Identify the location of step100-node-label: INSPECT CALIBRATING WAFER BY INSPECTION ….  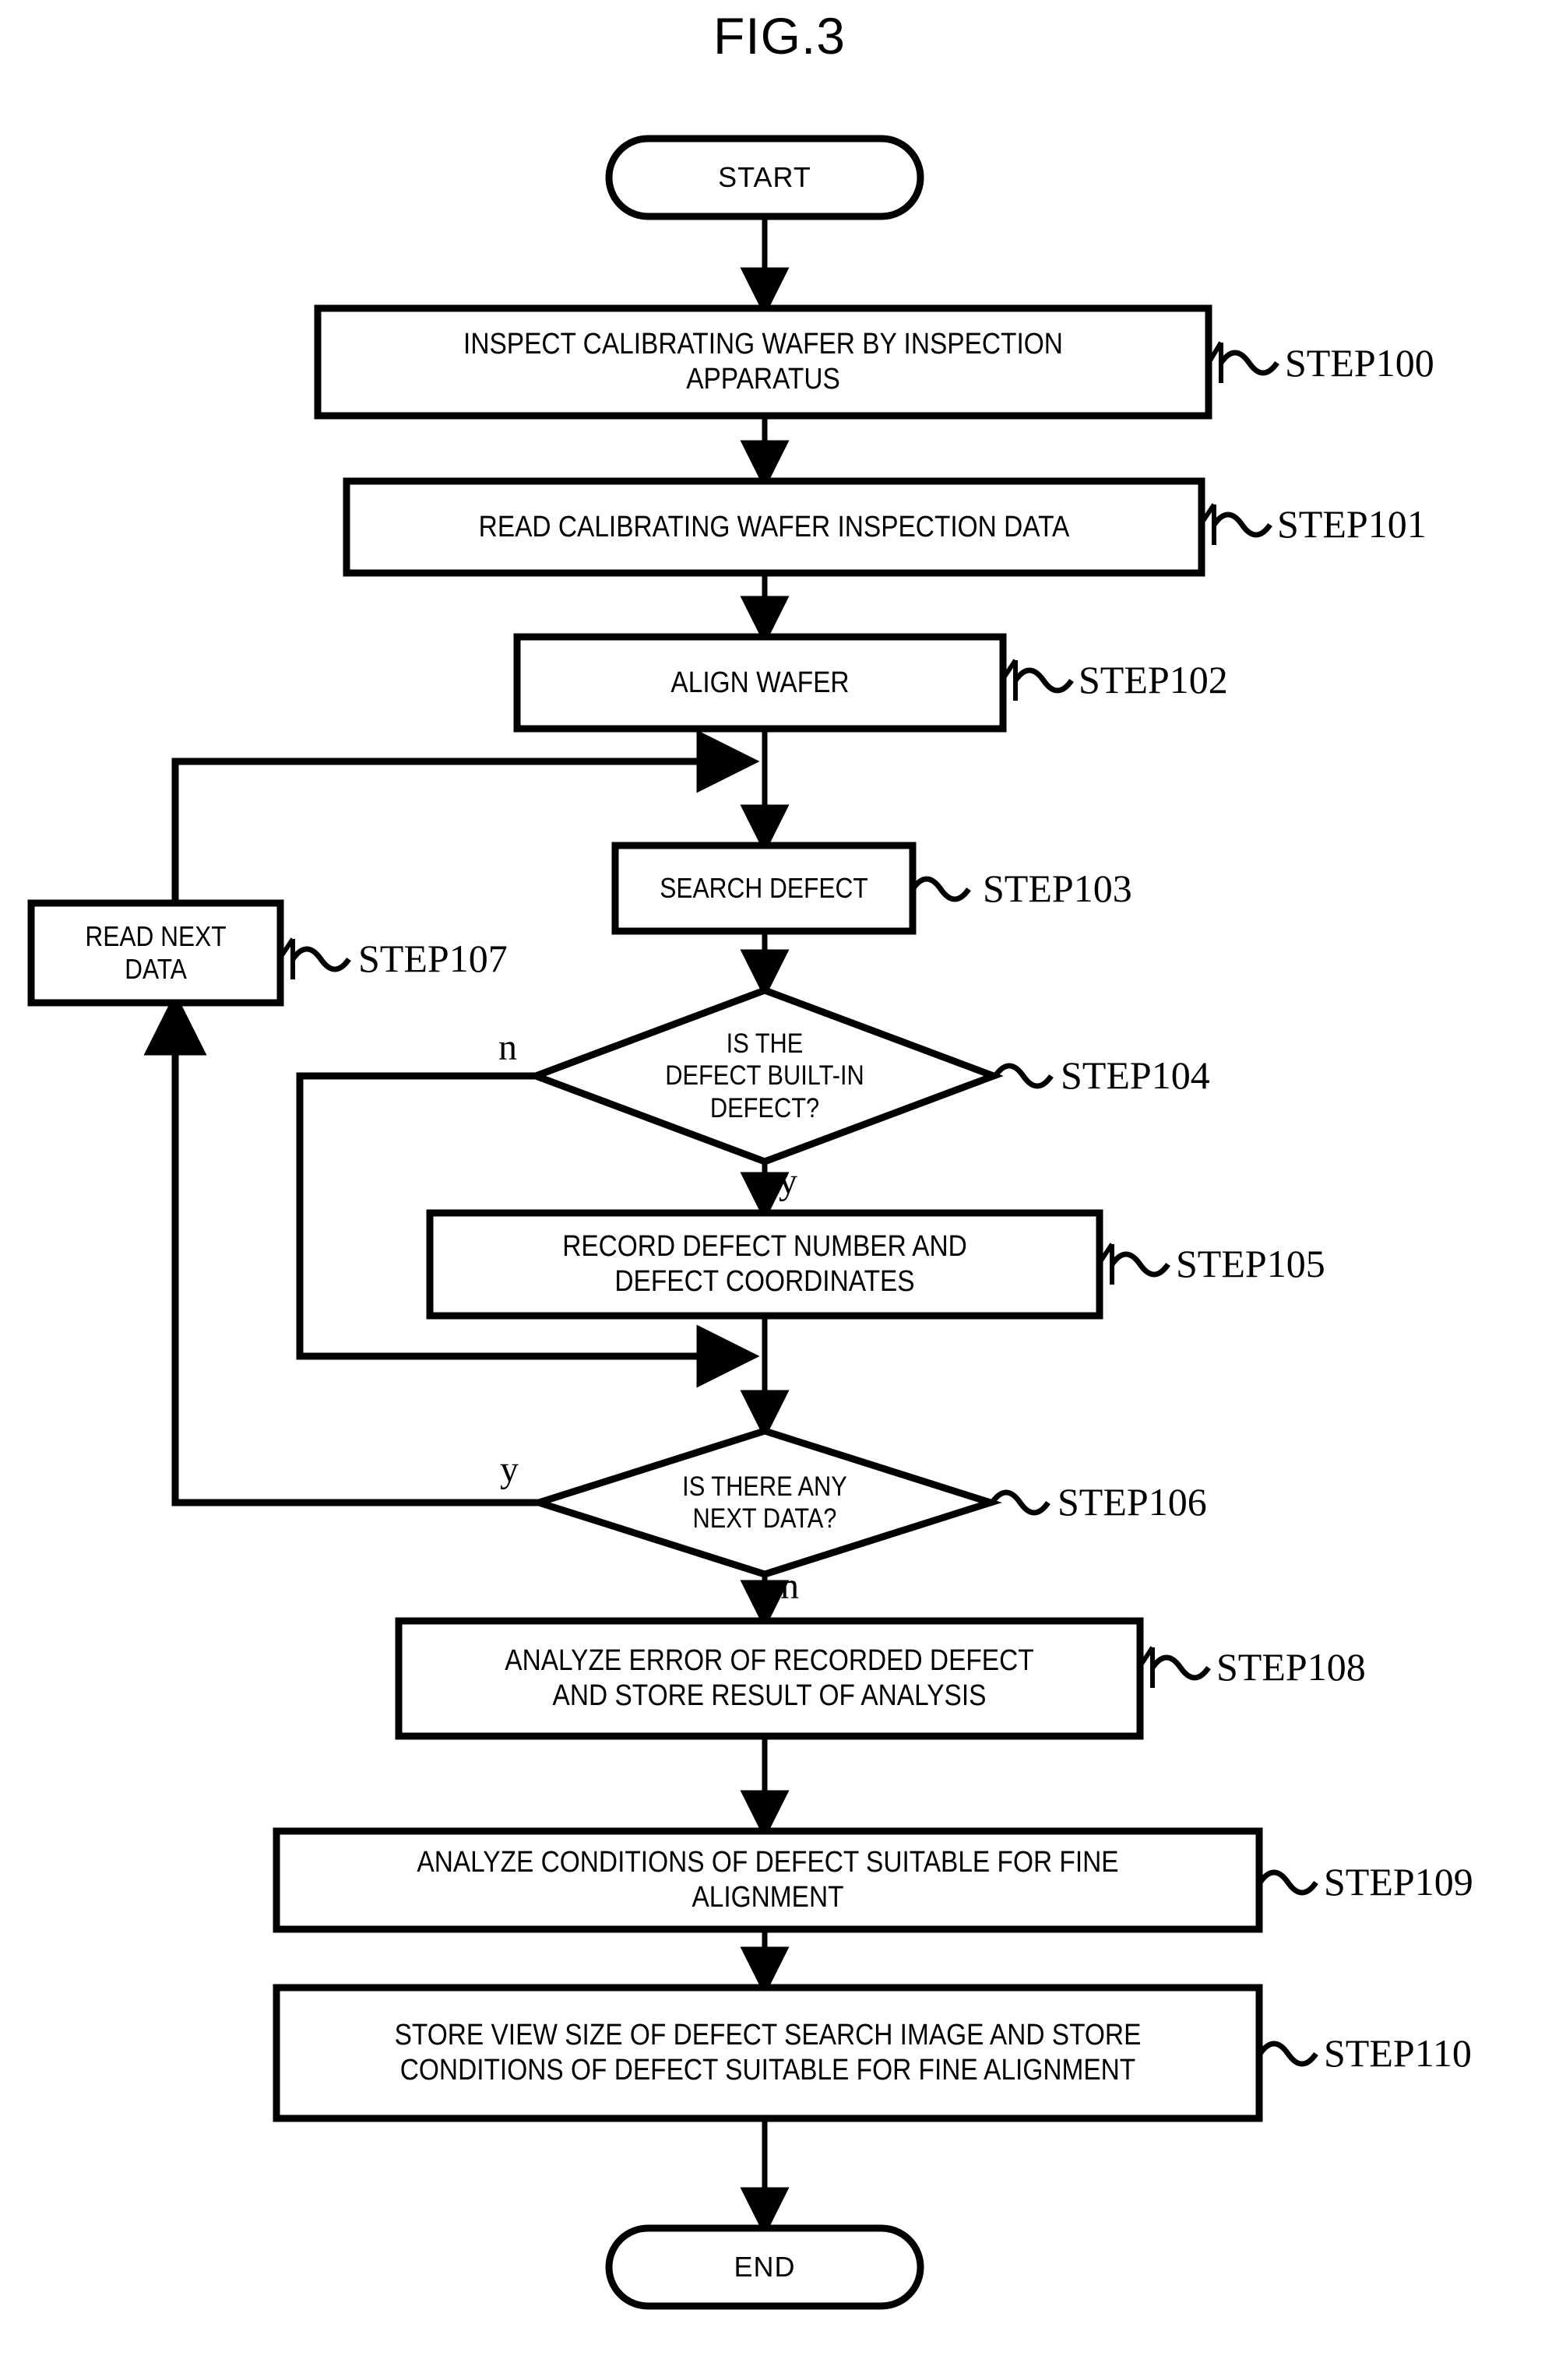
(763, 361).